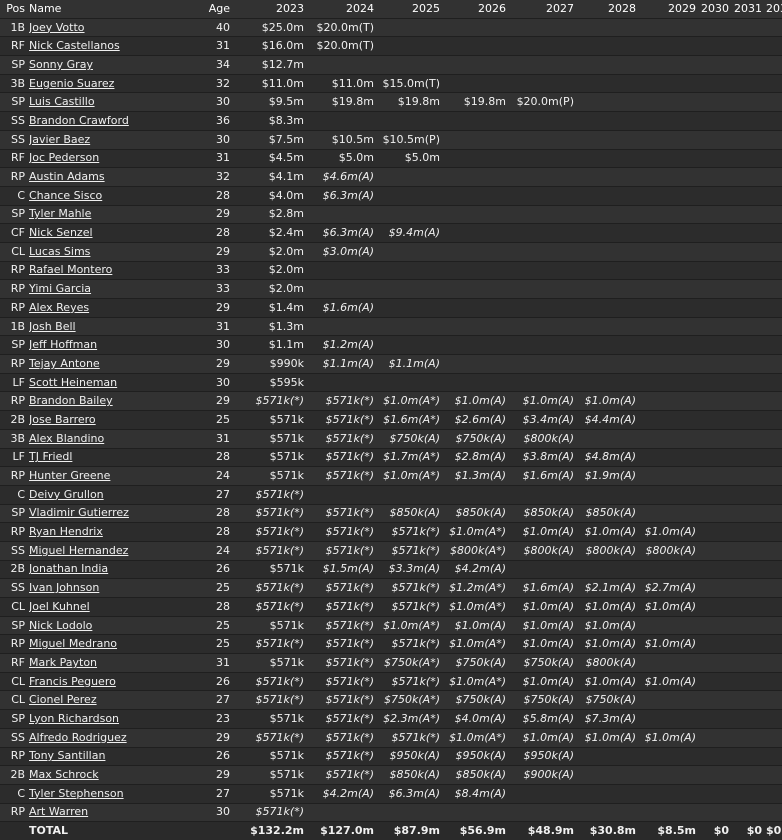  What do you see at coordinates (411, 140) in the screenshot?
I see `salary-cell-2025: $10.5m(P)` at bounding box center [411, 140].